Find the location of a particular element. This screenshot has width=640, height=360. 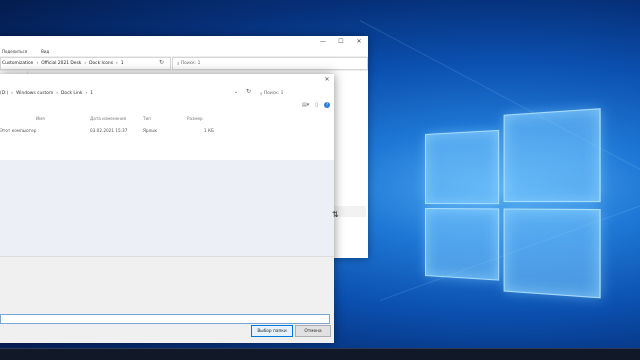

cancel-button: Отмена is located at coordinates (313, 331).